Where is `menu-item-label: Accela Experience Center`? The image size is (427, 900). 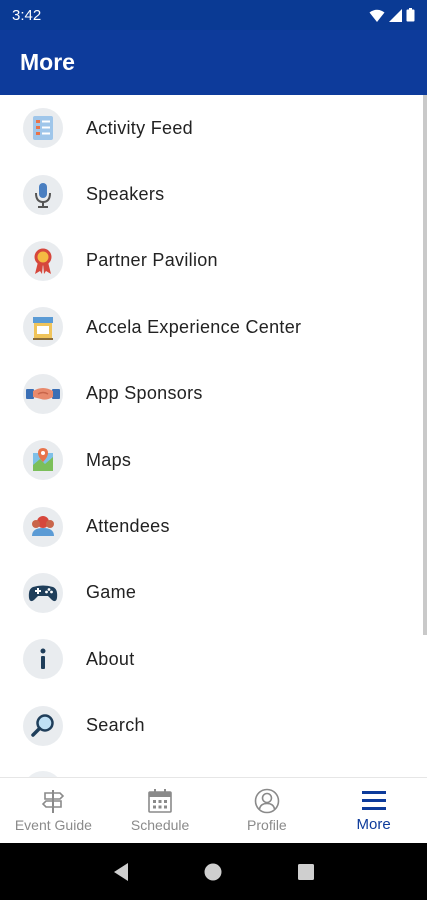
menu-item-label: Accela Experience Center is located at coordinates (194, 326).